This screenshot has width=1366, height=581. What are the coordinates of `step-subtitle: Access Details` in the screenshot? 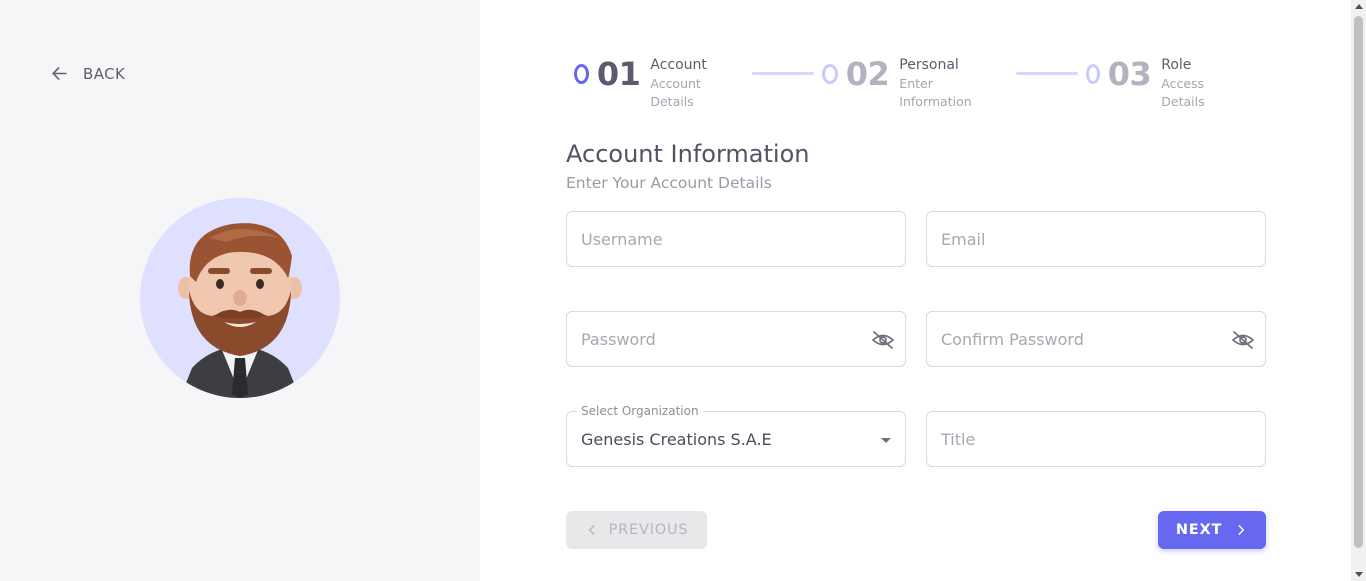 It's located at (1183, 92).